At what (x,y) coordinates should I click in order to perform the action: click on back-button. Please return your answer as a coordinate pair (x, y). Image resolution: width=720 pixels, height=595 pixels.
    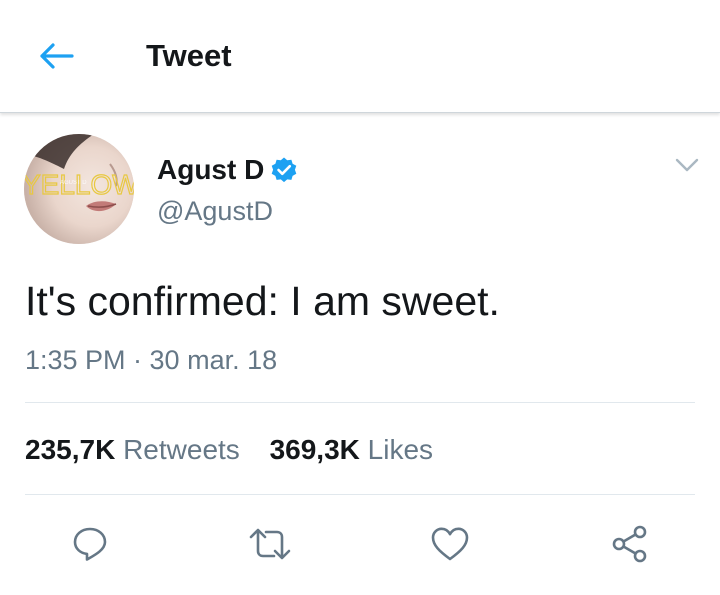
    Looking at the image, I should click on (56, 56).